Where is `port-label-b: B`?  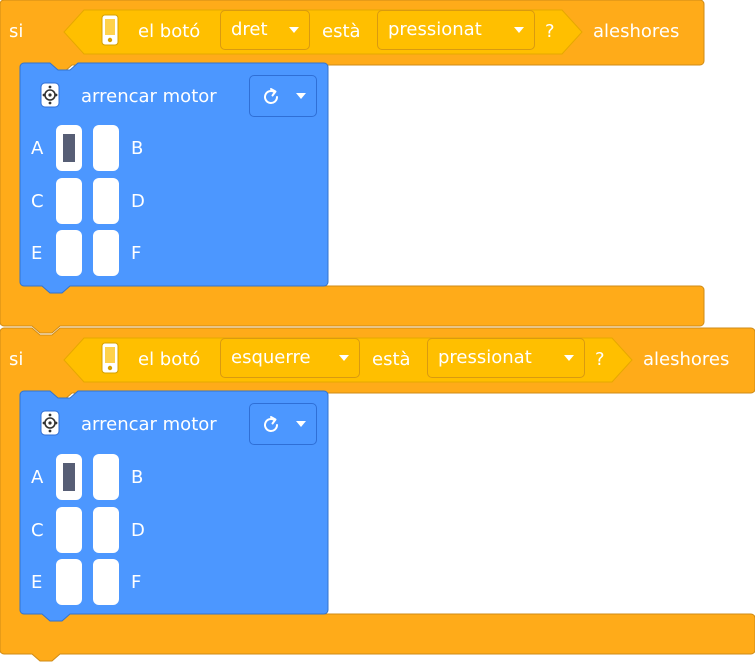
port-label-b: B is located at coordinates (137, 477).